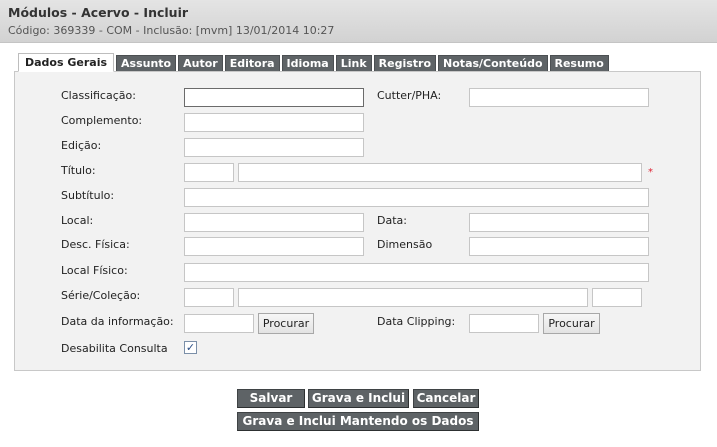 The height and width of the screenshot is (447, 717). I want to click on dimensao-input, so click(559, 246).